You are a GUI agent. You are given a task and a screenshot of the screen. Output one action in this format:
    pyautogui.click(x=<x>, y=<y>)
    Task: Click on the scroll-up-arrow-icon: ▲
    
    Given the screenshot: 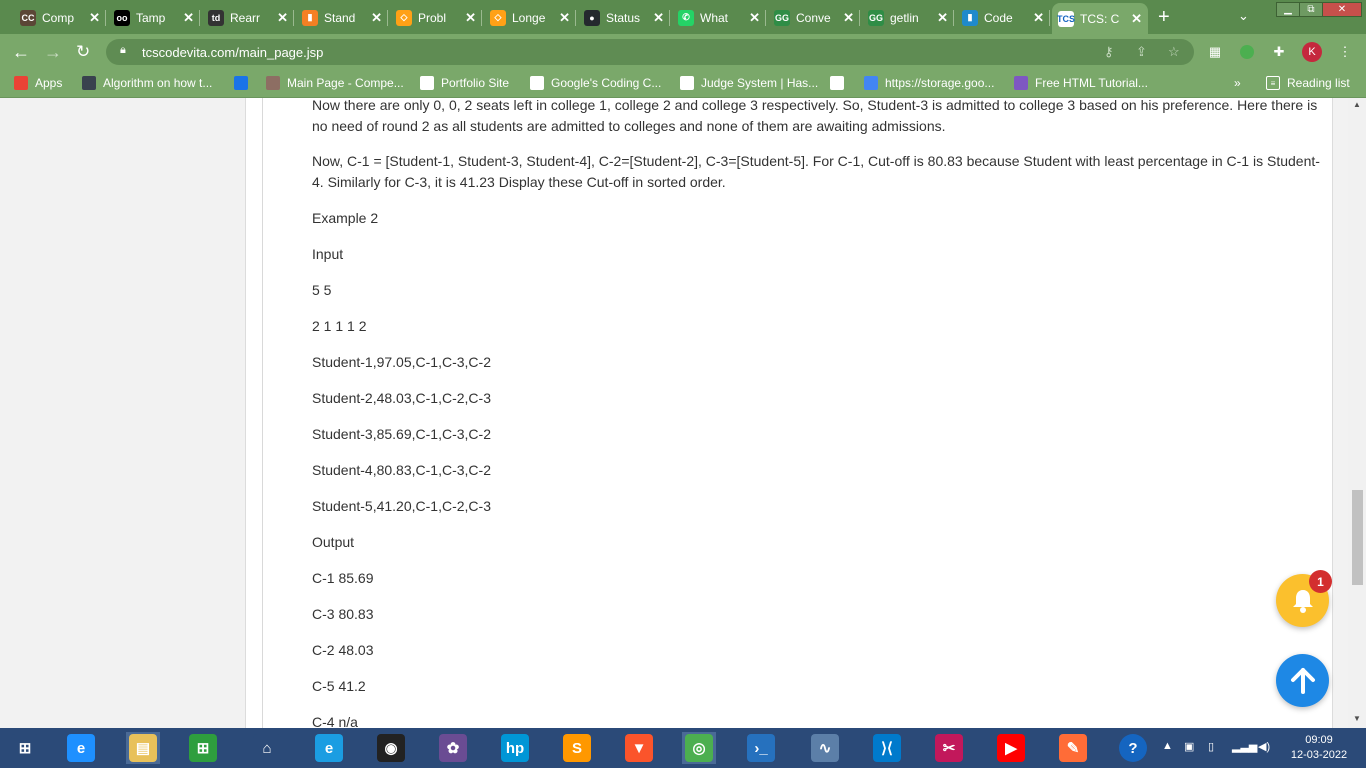 What is the action you would take?
    pyautogui.click(x=1357, y=104)
    